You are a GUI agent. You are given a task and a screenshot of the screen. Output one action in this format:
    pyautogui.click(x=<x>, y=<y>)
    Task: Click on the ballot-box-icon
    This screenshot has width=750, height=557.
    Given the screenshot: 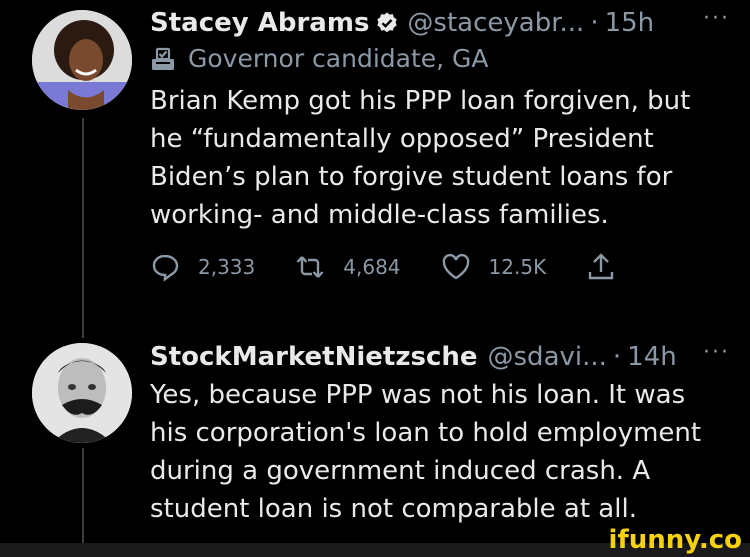 What is the action you would take?
    pyautogui.click(x=163, y=58)
    